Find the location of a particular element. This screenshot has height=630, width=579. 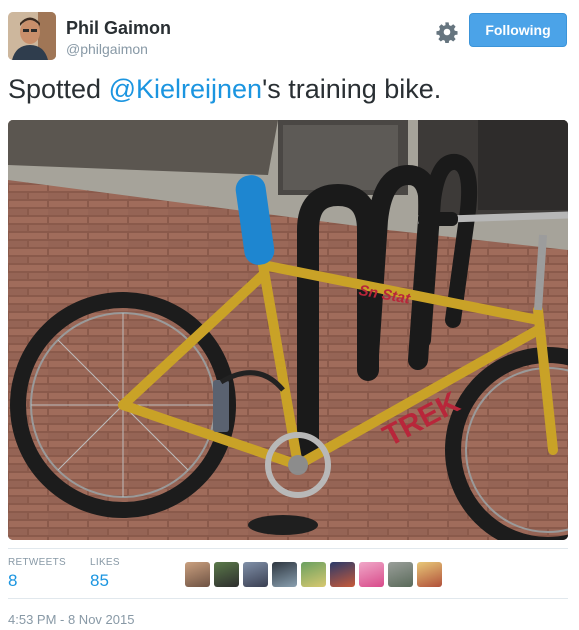

tweet-timestamp: 4:53 PM - 8 Nov 2015 is located at coordinates (71, 619).